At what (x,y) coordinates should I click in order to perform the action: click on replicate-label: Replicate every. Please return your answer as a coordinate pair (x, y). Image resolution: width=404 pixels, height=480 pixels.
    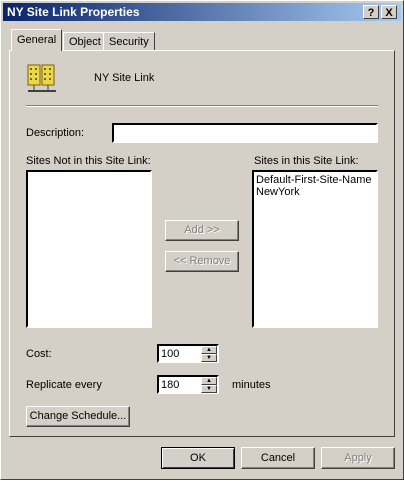
    Looking at the image, I should click on (64, 385).